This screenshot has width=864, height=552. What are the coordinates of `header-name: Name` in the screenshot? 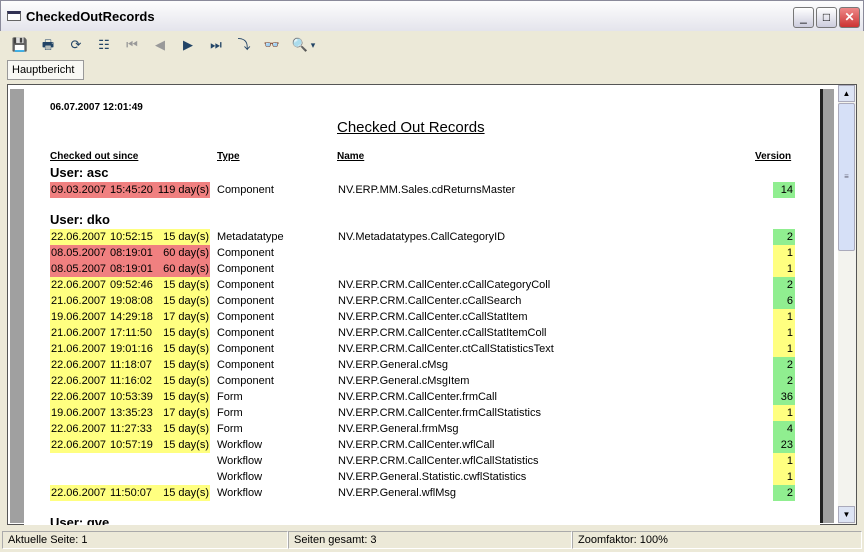 It's located at (351, 156).